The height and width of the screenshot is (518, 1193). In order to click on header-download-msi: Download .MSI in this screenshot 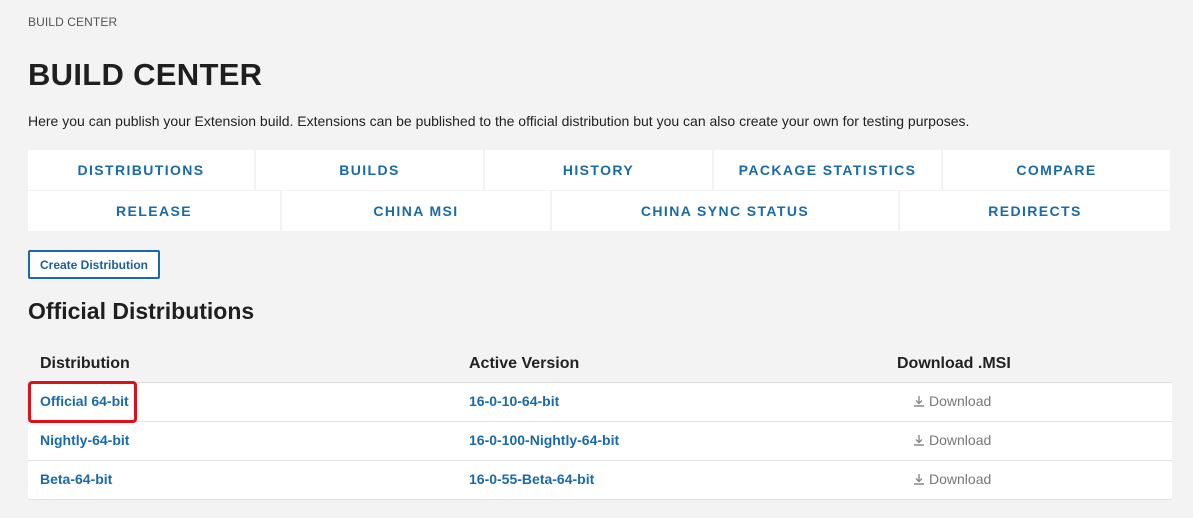, I will do `click(954, 363)`.